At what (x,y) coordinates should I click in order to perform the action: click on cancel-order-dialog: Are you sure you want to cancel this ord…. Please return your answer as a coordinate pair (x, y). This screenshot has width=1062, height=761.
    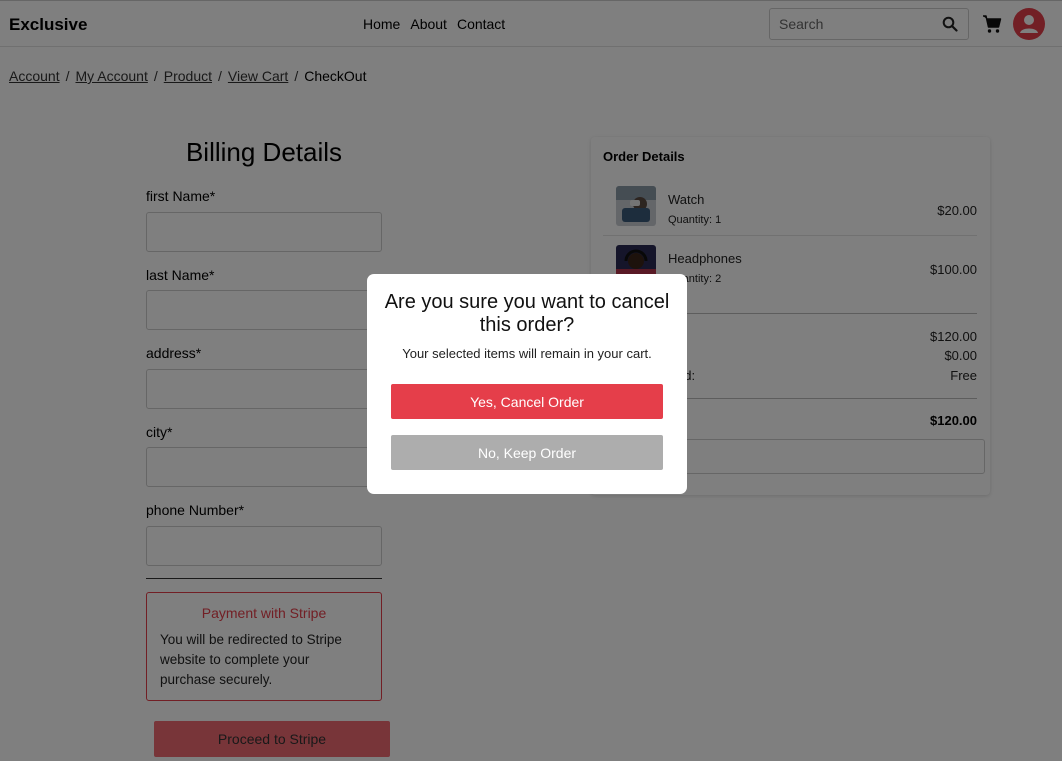
    Looking at the image, I should click on (527, 384).